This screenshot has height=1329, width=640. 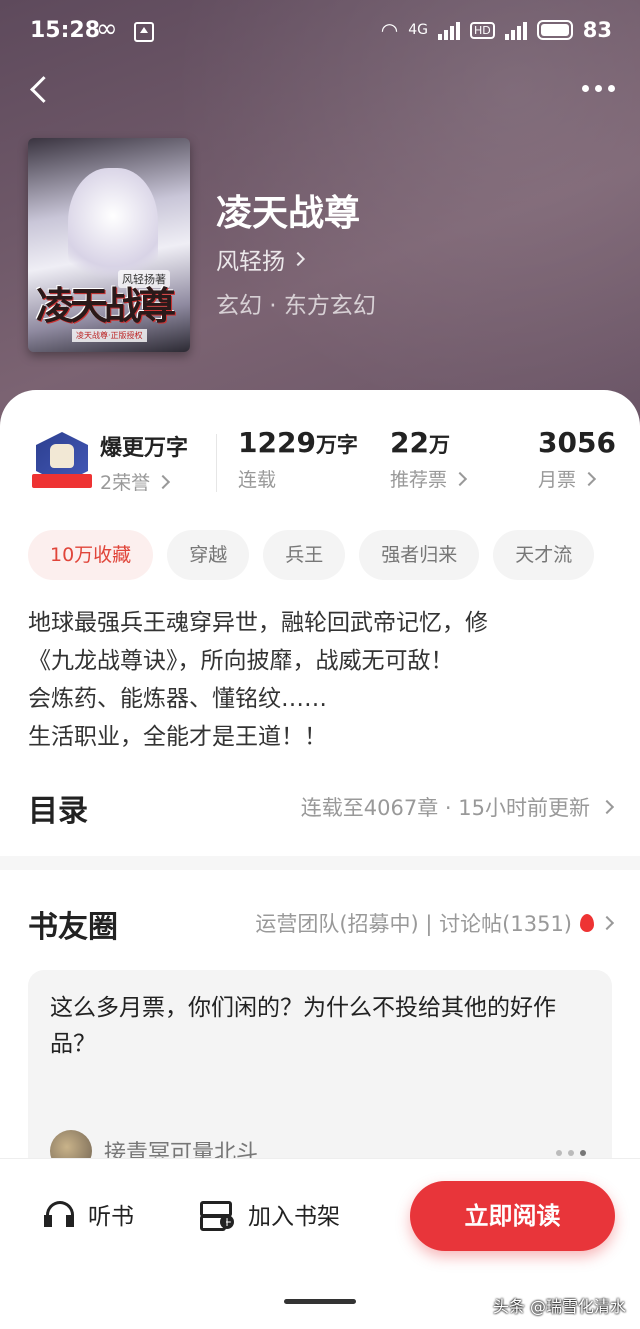 I want to click on book-cover: 风轻扬著 凌天战尊 凌天战尊·正版授权, so click(x=109, y=245).